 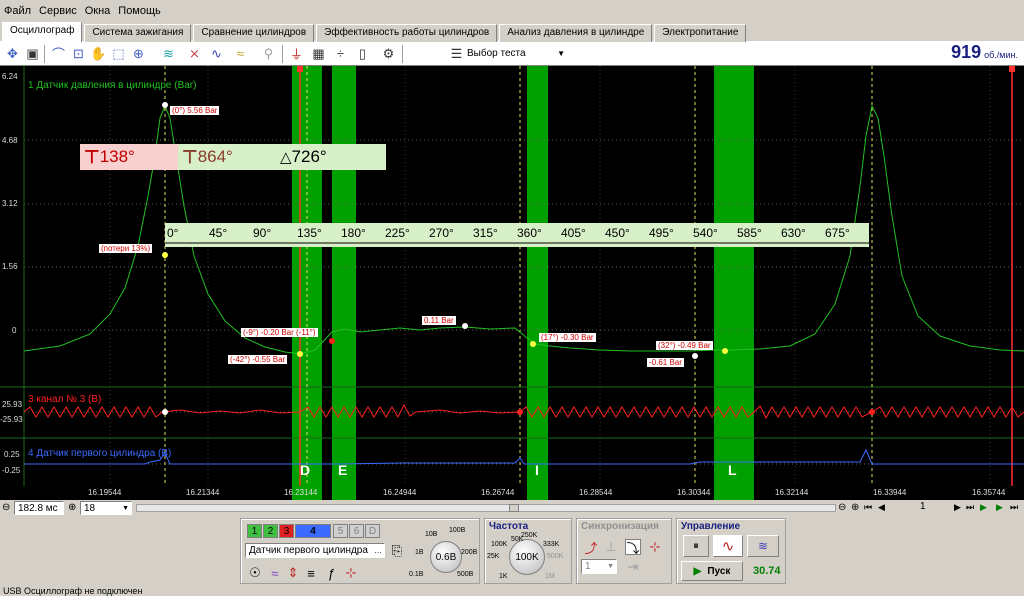 What do you see at coordinates (195, 110) in the screenshot?
I see `annotation-peak: (0°) 5.56 Bar` at bounding box center [195, 110].